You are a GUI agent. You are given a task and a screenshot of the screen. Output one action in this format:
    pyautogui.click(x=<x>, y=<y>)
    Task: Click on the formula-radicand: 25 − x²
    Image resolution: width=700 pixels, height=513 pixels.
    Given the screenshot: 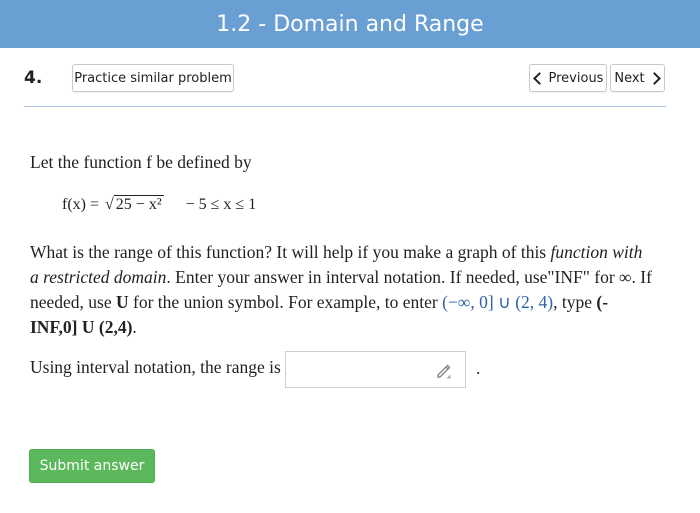 What is the action you would take?
    pyautogui.click(x=138, y=204)
    